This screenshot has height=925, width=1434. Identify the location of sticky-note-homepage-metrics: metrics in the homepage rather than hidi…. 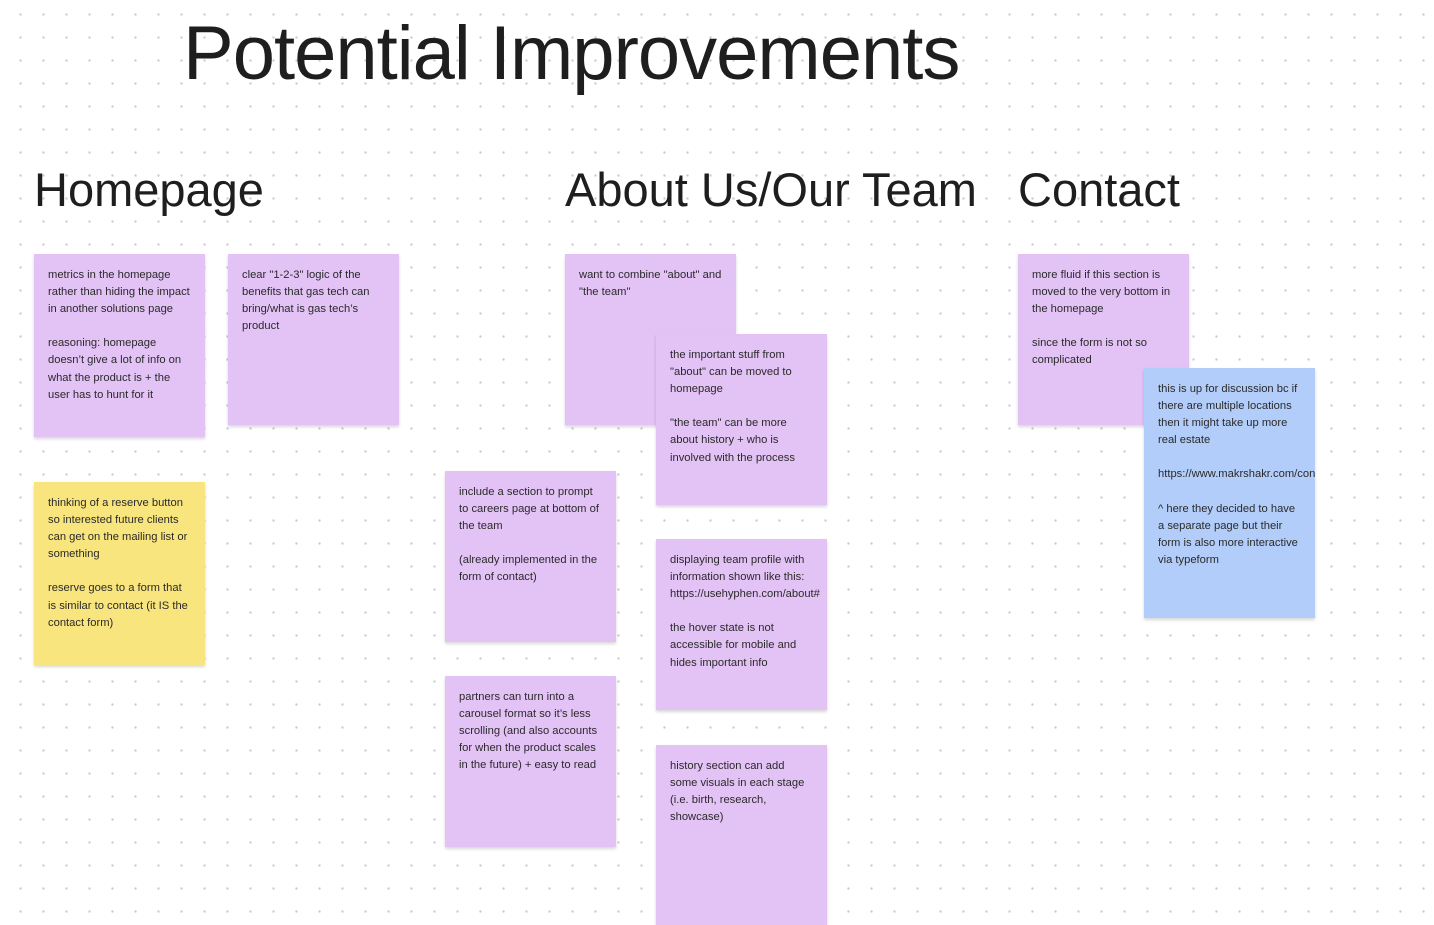
(119, 345).